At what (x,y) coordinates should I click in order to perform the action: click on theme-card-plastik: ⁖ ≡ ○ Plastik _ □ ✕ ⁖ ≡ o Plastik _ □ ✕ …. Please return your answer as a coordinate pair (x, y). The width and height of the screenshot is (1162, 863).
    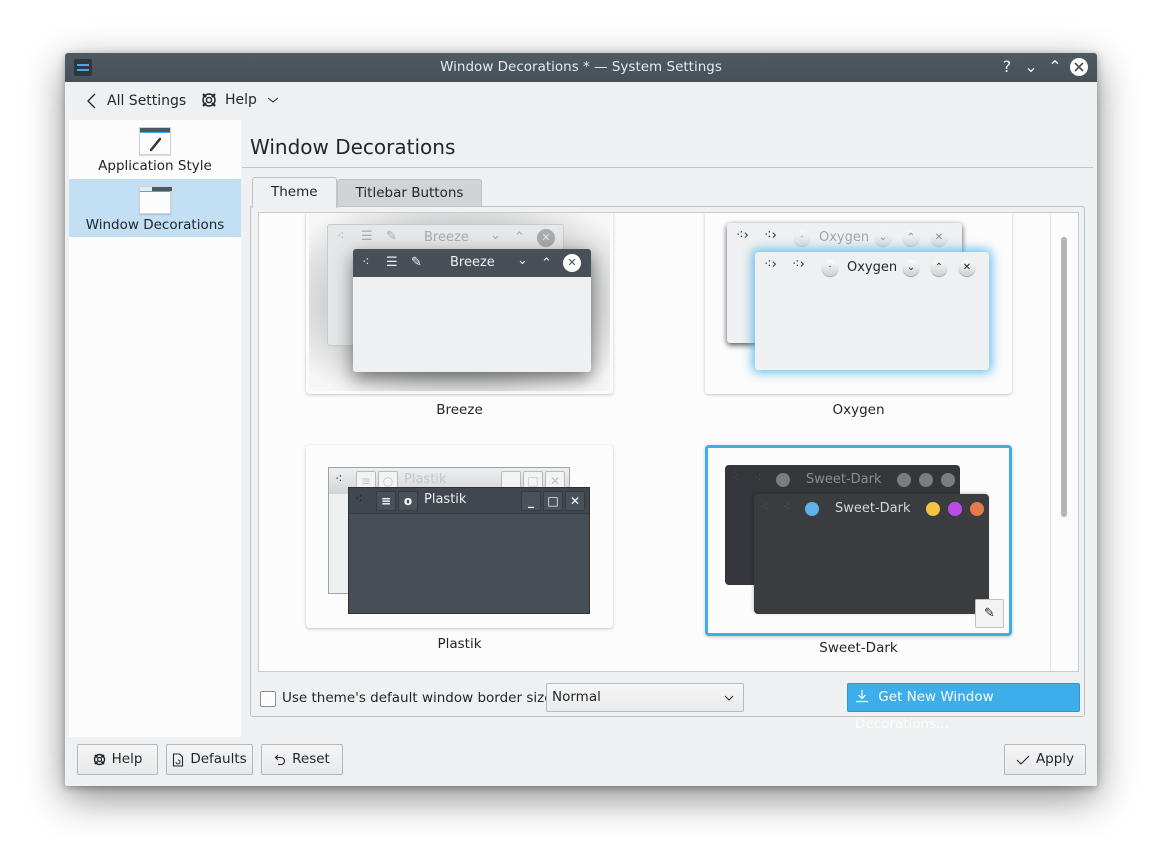
    Looking at the image, I should click on (459, 548).